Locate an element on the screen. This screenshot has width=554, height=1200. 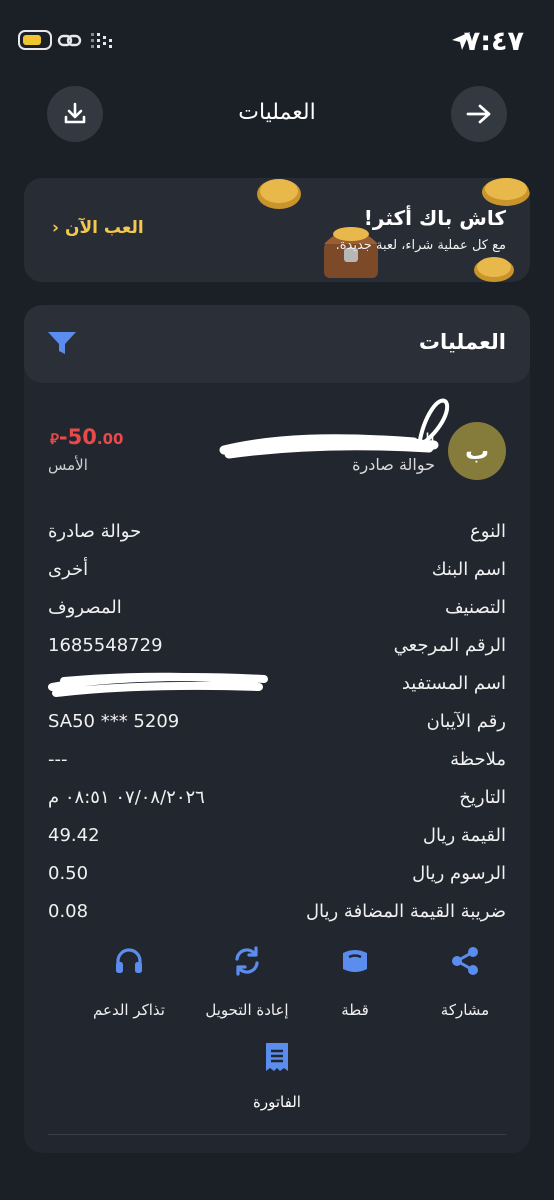
arrow-right-icon is located at coordinates (478, 114).